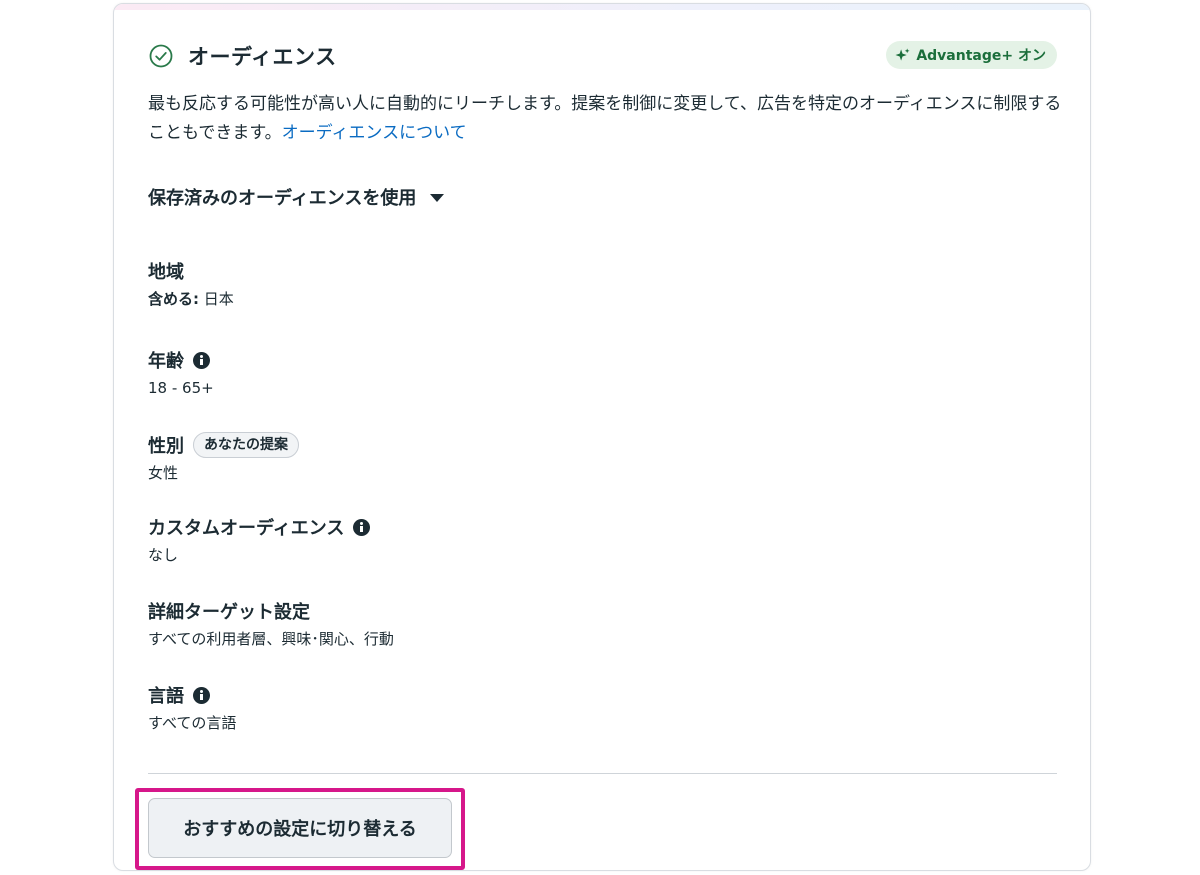 The height and width of the screenshot is (875, 1200). Describe the element at coordinates (598, 611) in the screenshot. I see `setting-detailed-targeting-title: 詳細ターゲット設定` at that location.